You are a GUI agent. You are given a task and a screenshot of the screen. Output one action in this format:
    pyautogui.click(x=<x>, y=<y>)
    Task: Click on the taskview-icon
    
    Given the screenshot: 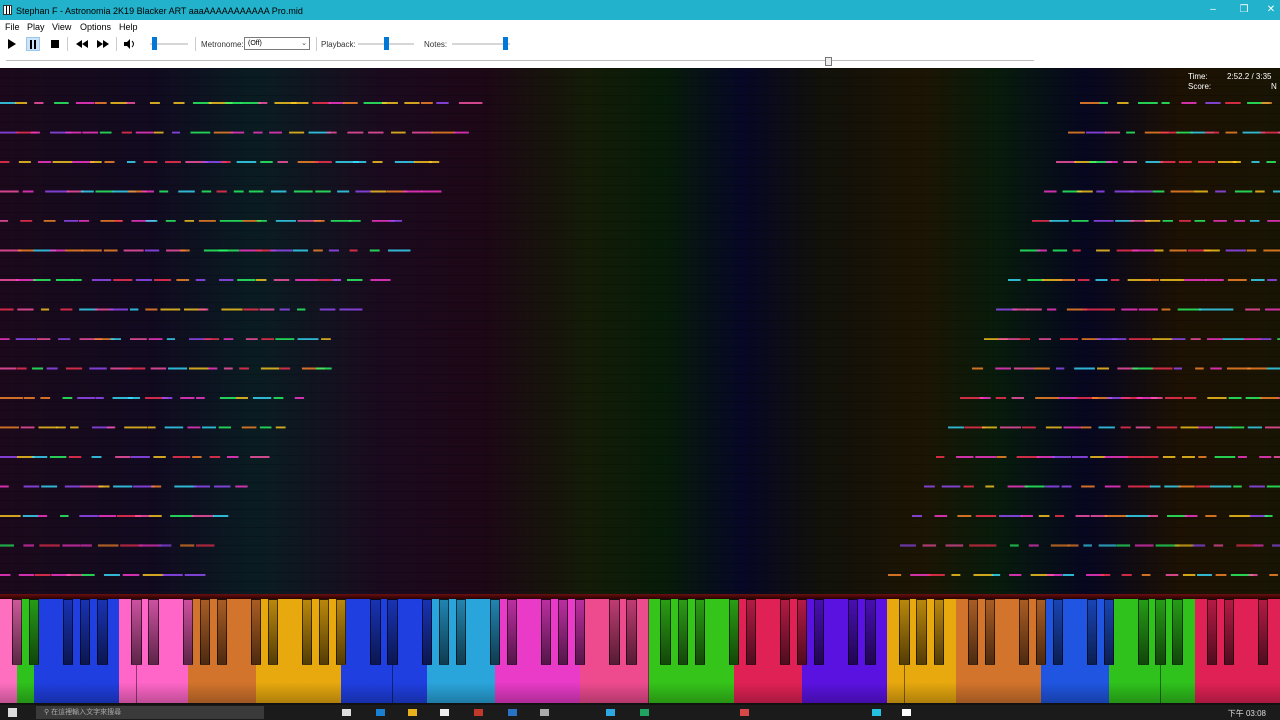 What is the action you would take?
    pyautogui.click(x=346, y=712)
    